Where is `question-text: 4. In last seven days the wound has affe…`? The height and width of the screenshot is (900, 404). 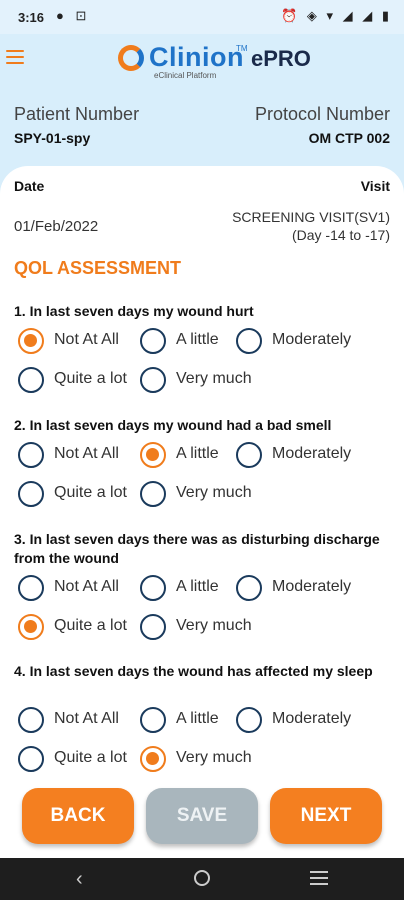
question-text: 4. In last seven days the wound has affe… is located at coordinates (193, 671).